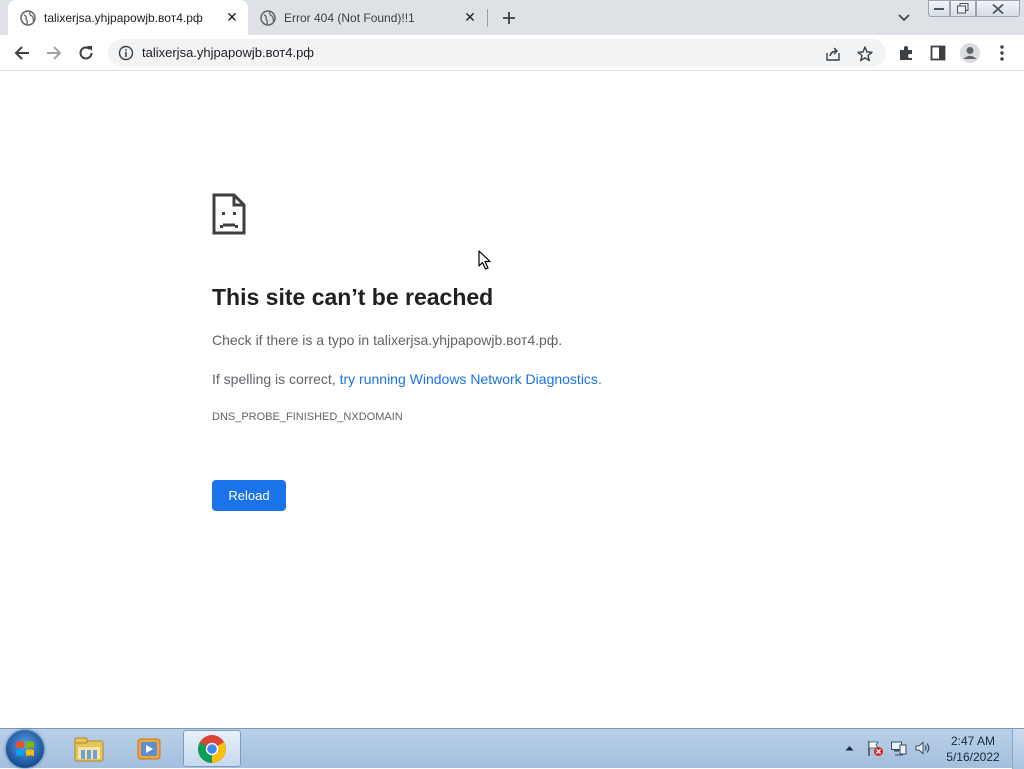  Describe the element at coordinates (497, 53) in the screenshot. I see `address-bar: talixerjsa.yhjpapowjb.вот4.рф` at that location.